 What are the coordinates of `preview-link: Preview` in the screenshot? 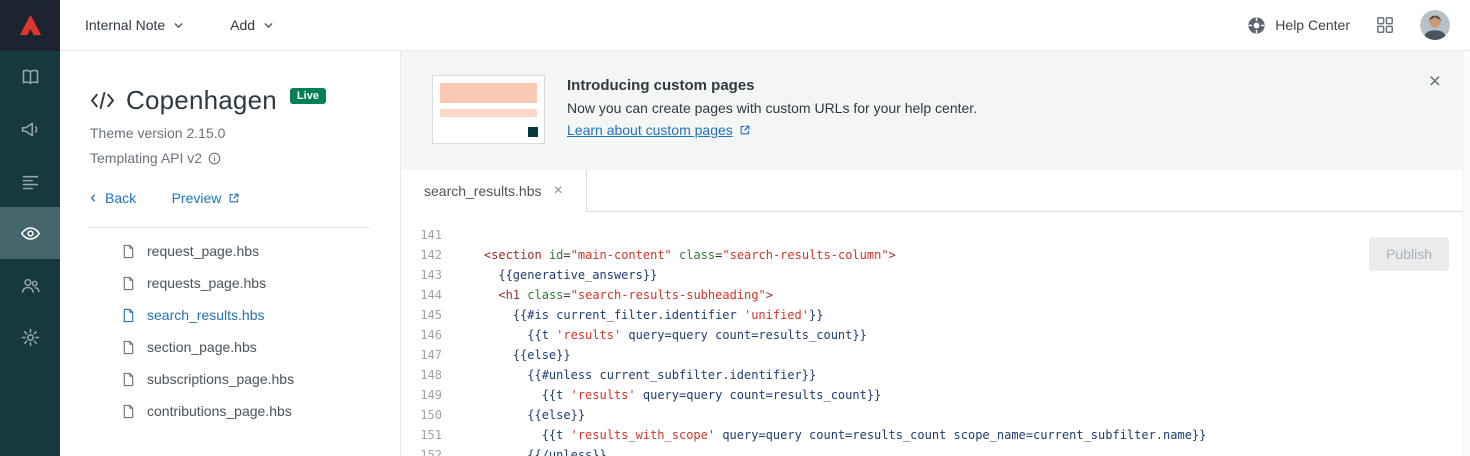 It's located at (206, 198).